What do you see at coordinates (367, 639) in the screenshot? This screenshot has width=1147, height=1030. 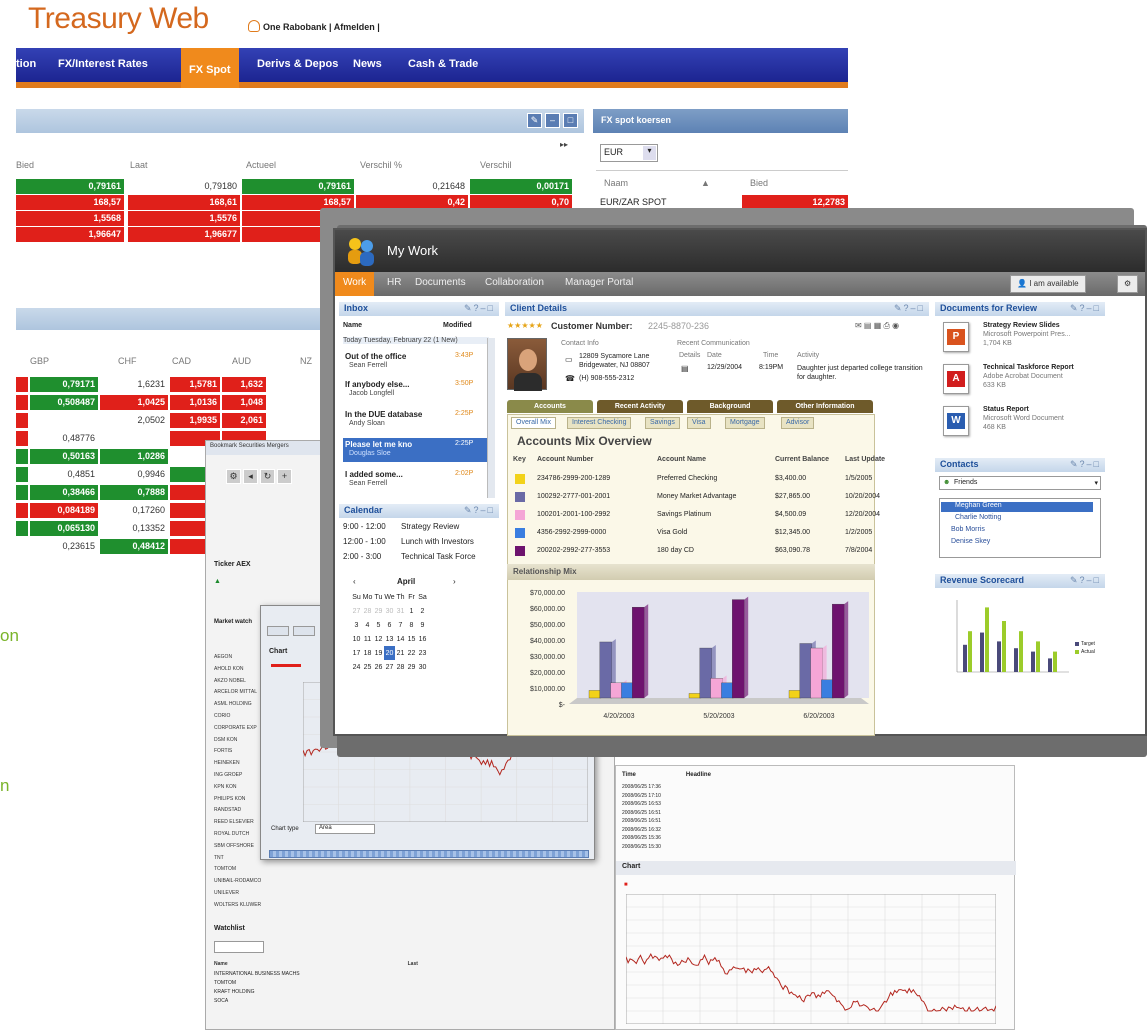 I see `calendar-day: 11` at bounding box center [367, 639].